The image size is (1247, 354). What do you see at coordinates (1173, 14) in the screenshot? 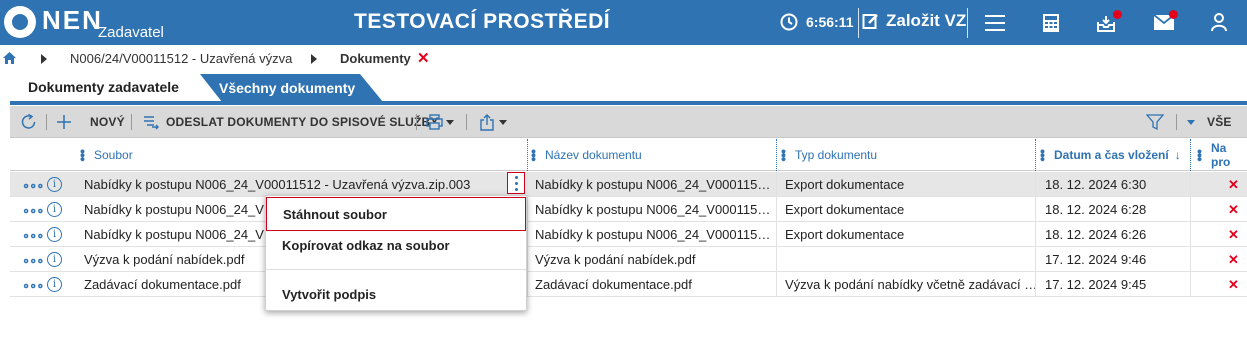
I see `mail-notification-badge` at bounding box center [1173, 14].